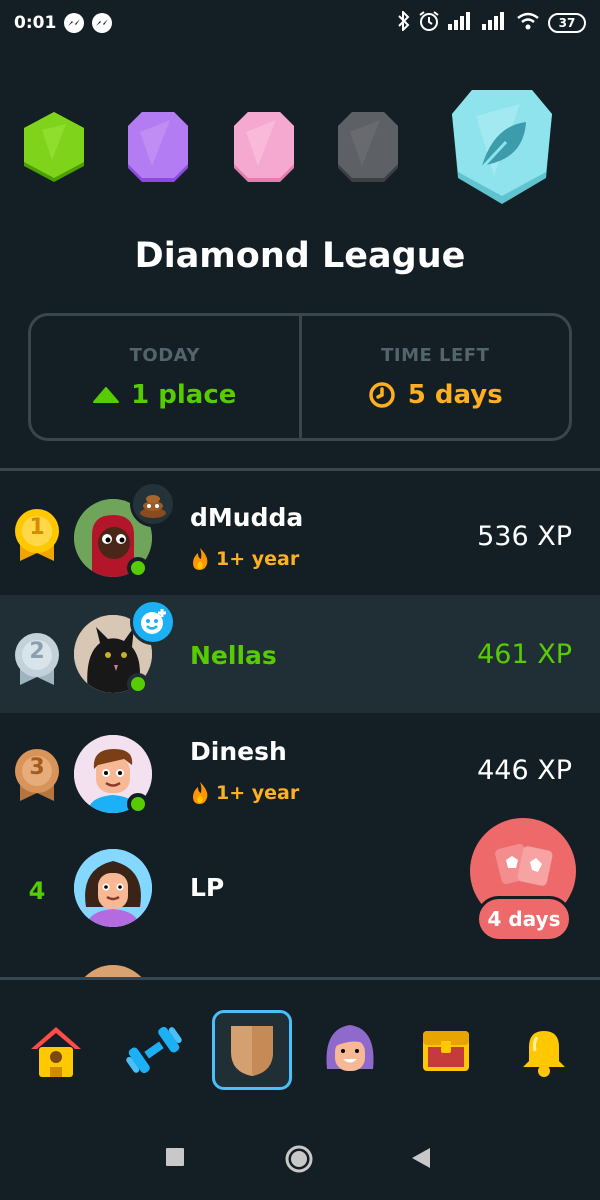 This screenshot has width=600, height=1200. Describe the element at coordinates (207, 887) in the screenshot. I see `user-name: LP` at that location.